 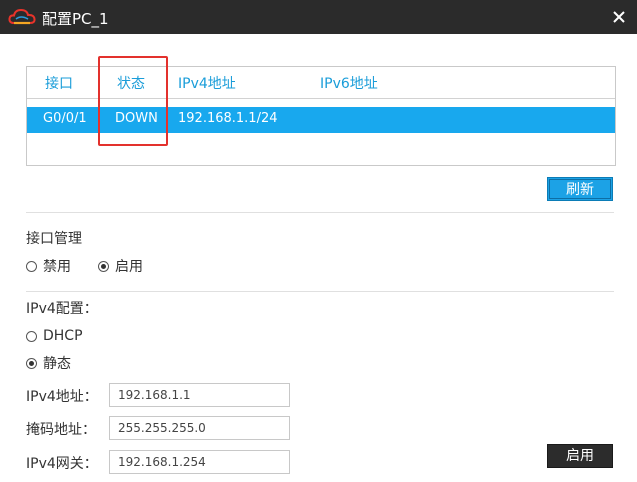 What do you see at coordinates (31, 266) in the screenshot?
I see `radio-disable-circle` at bounding box center [31, 266].